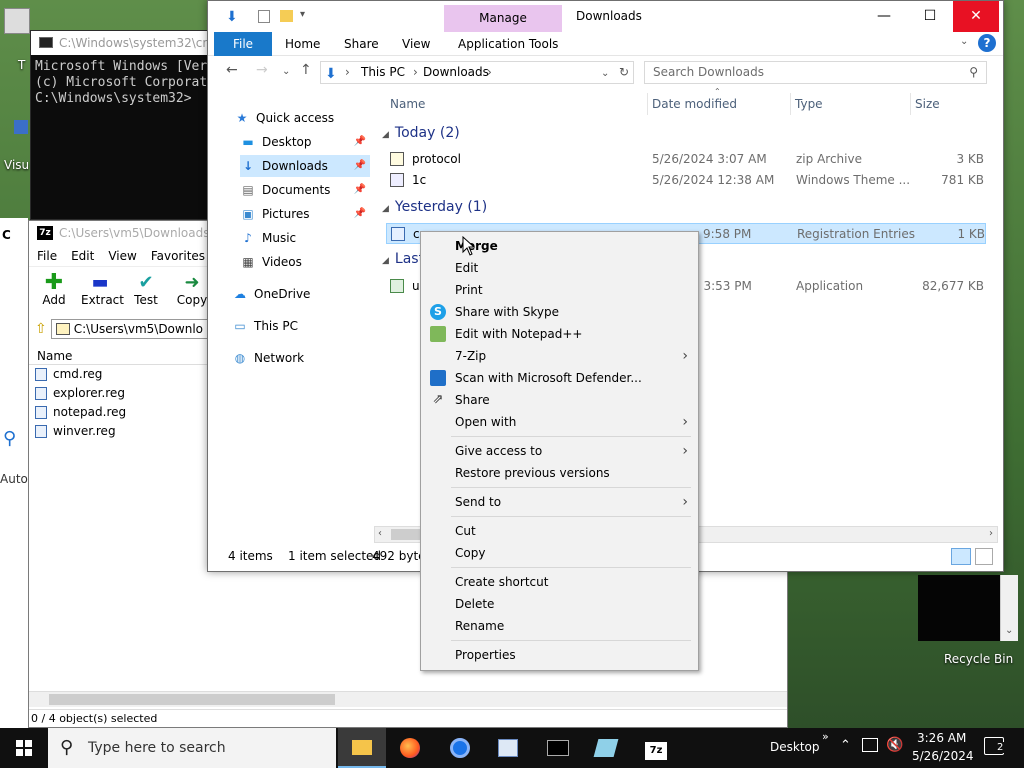 This screenshot has width=1024, height=768. What do you see at coordinates (17, 21) in the screenshot?
I see `desktop-shortcut-icon` at bounding box center [17, 21].